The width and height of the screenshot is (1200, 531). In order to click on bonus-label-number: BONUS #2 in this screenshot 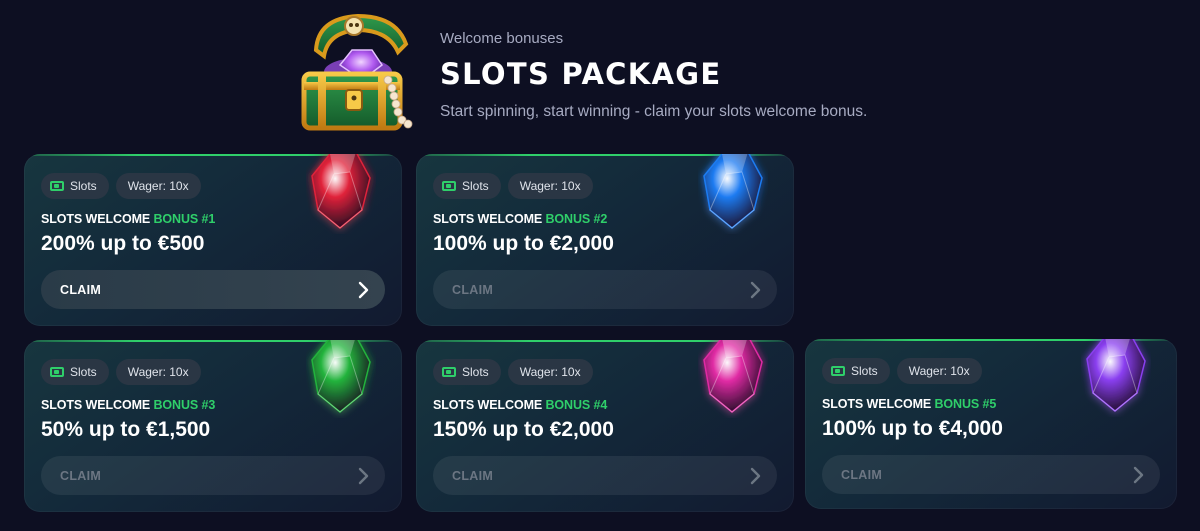, I will do `click(576, 219)`.